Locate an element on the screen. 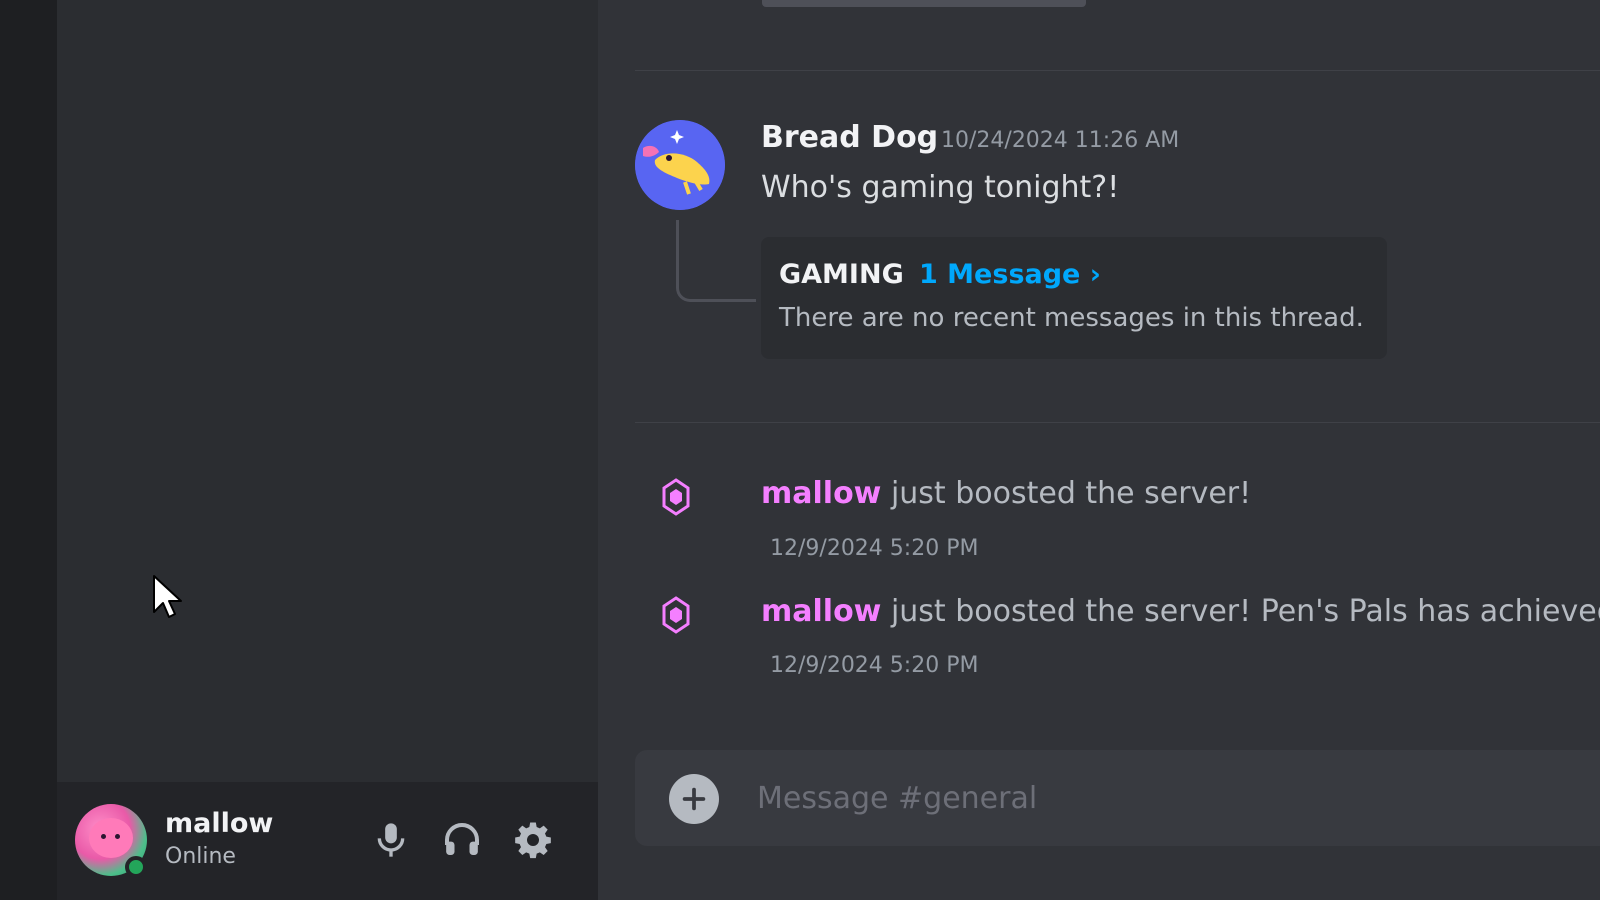 The height and width of the screenshot is (900, 1600). previous-embed is located at coordinates (924, 3).